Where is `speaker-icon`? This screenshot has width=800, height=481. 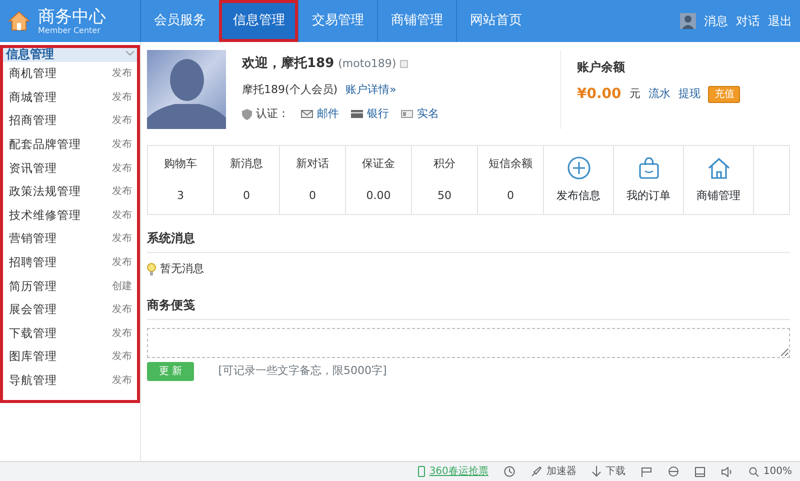
speaker-icon is located at coordinates (727, 471).